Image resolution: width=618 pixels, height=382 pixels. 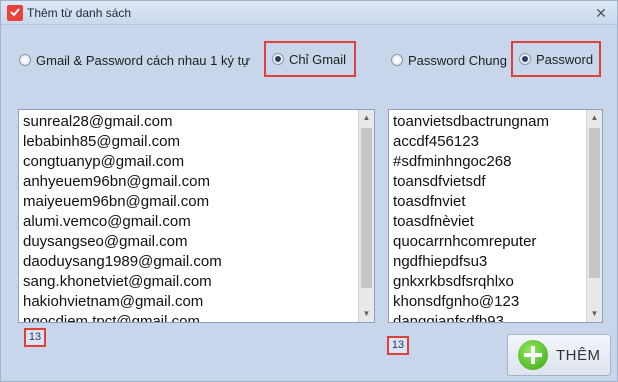 What do you see at coordinates (122, 202) in the screenshot?
I see `list-item: maiyeuem96bn@gmail.com` at bounding box center [122, 202].